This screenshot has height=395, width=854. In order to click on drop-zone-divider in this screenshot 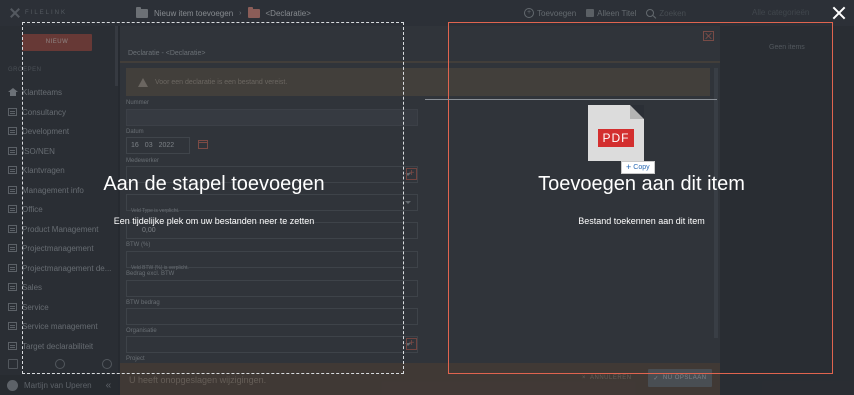, I will do `click(571, 99)`.